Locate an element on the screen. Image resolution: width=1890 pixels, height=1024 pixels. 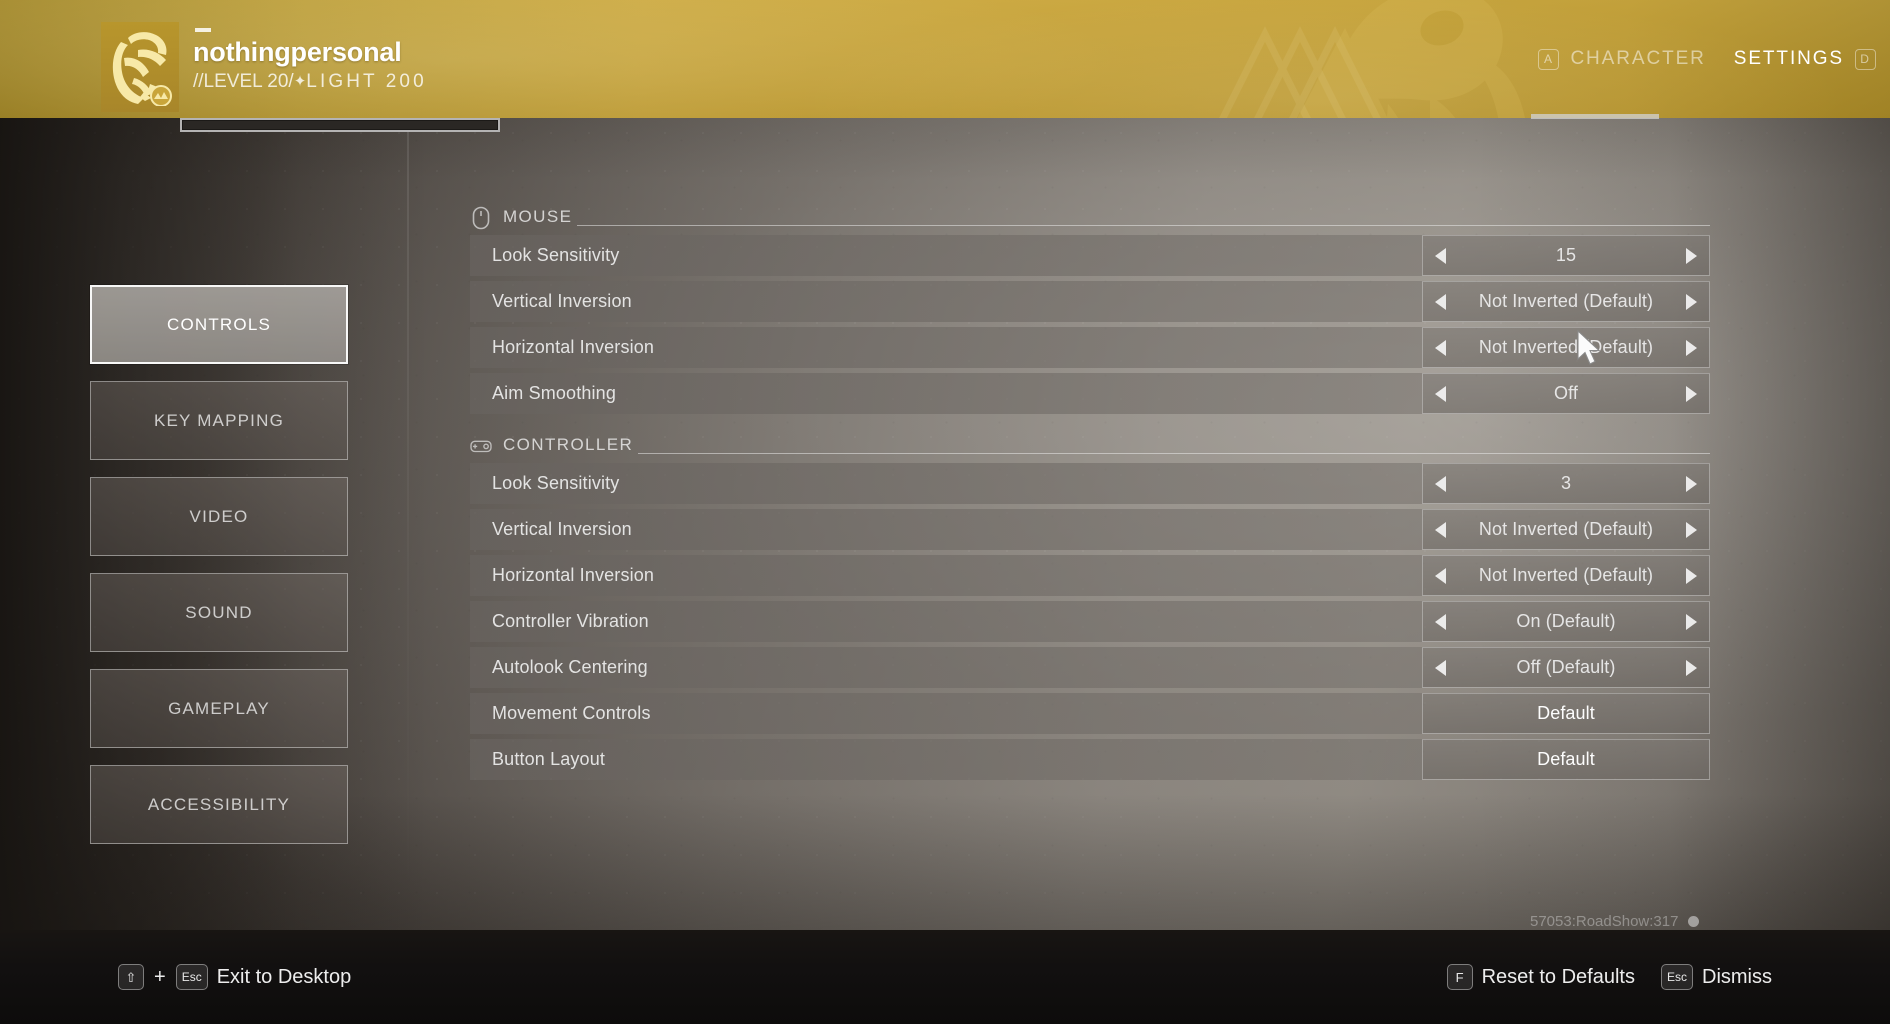
hint-dismiss: F Esc Dismiss is located at coordinates (1716, 977).